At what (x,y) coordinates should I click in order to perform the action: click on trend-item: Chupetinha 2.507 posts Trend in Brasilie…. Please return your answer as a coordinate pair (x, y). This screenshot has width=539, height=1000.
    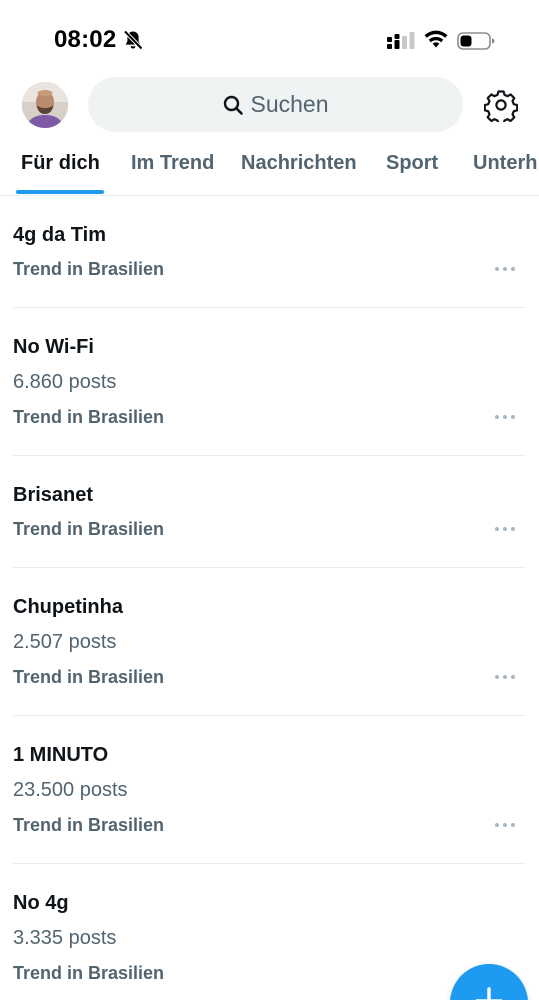
    Looking at the image, I should click on (269, 642).